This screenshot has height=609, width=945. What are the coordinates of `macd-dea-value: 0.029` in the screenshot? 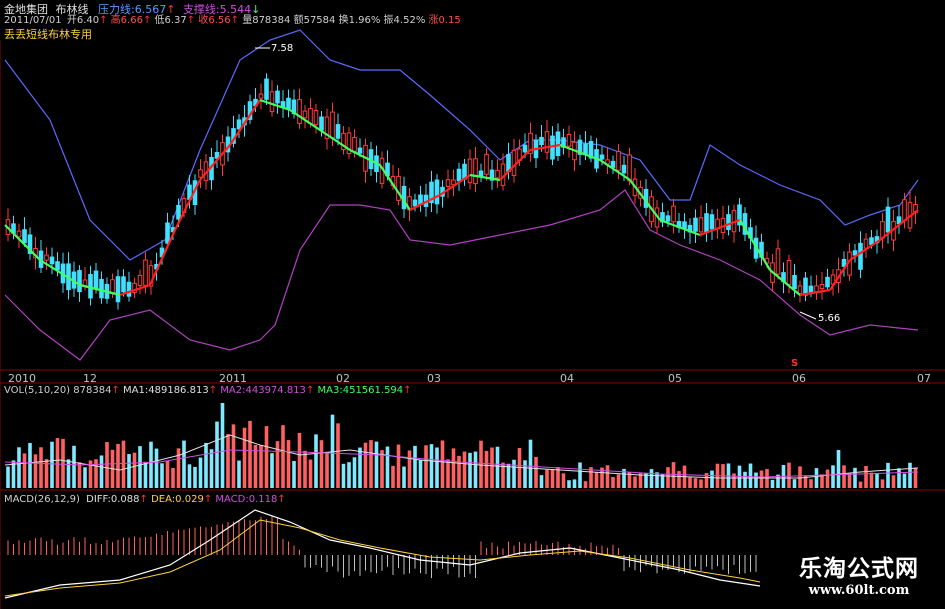 It's located at (189, 499).